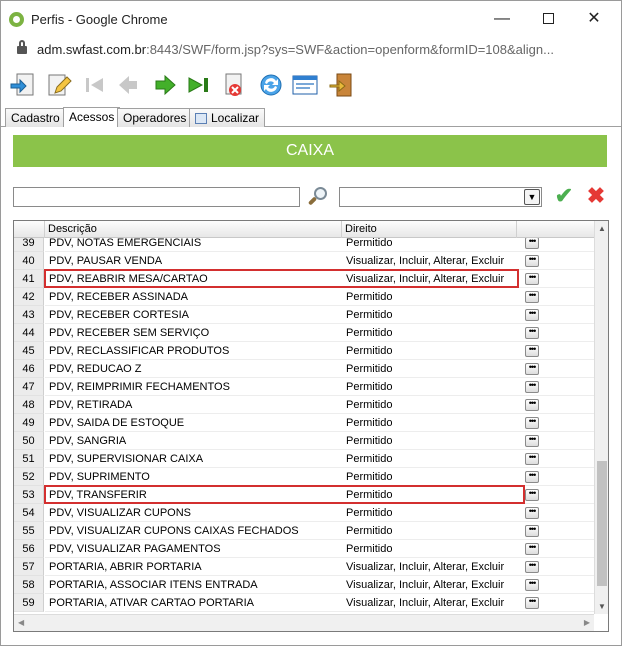 The height and width of the screenshot is (646, 622). What do you see at coordinates (21, 622) in the screenshot?
I see `scroll-left-icon: ◀` at bounding box center [21, 622].